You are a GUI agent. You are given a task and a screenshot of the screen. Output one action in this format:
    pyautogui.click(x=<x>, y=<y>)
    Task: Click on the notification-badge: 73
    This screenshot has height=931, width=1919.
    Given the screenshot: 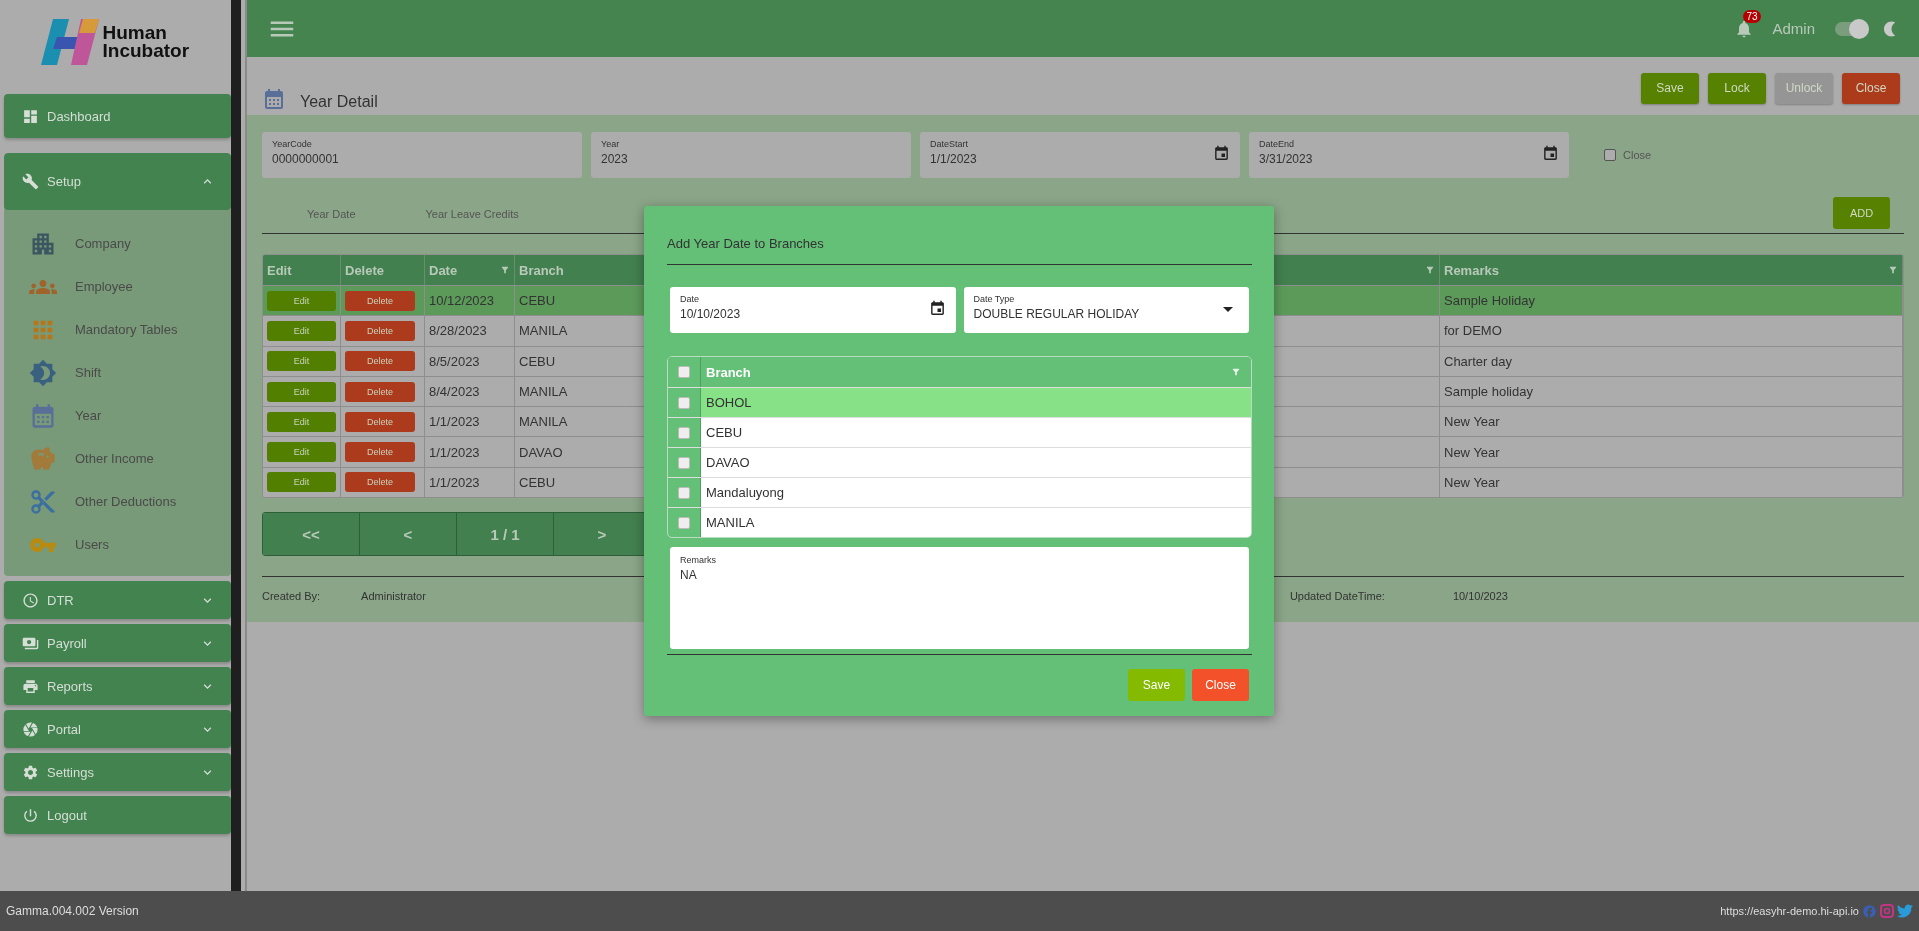 What is the action you would take?
    pyautogui.click(x=1752, y=16)
    